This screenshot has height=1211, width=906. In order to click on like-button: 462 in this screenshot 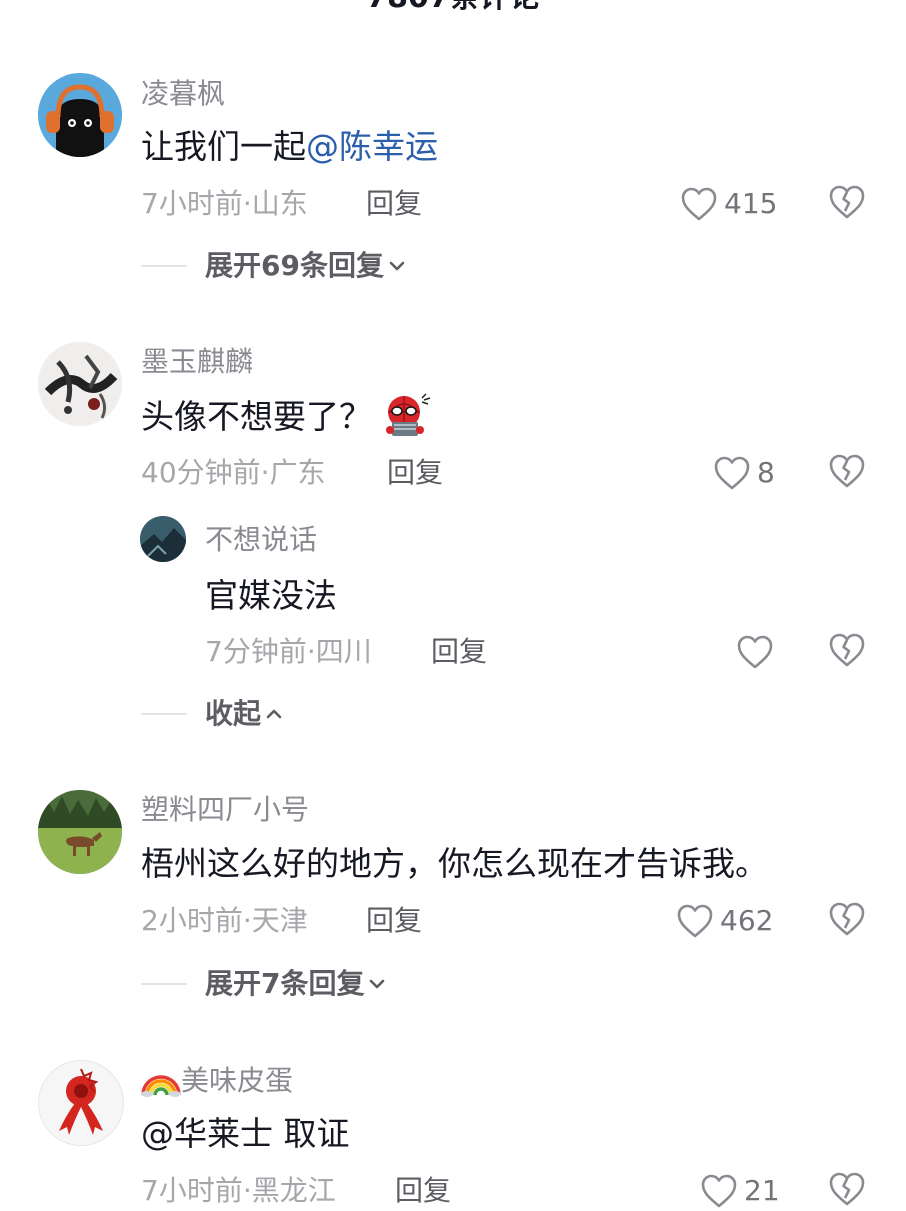, I will do `click(724, 921)`.